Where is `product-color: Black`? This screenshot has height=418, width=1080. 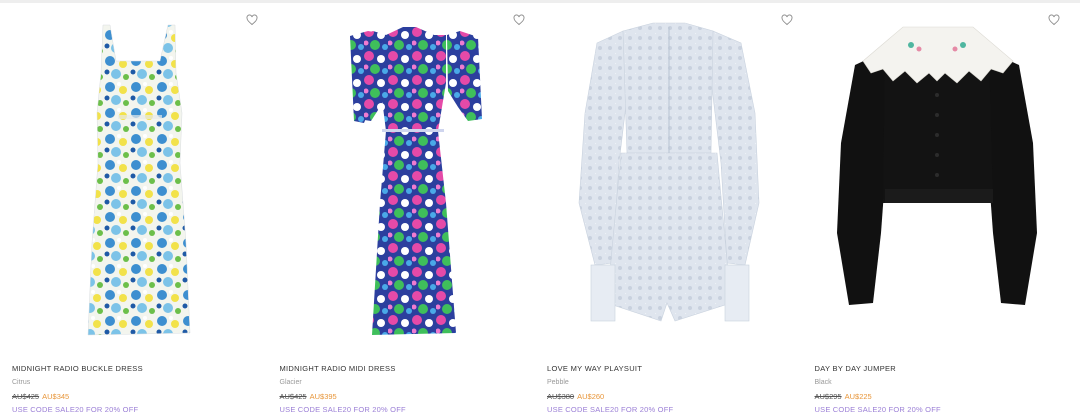 product-color: Black is located at coordinates (823, 382).